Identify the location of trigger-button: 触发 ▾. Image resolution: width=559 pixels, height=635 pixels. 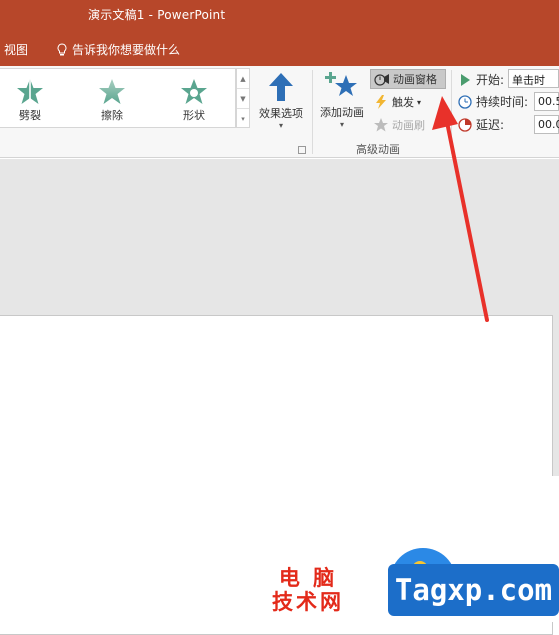
(397, 102).